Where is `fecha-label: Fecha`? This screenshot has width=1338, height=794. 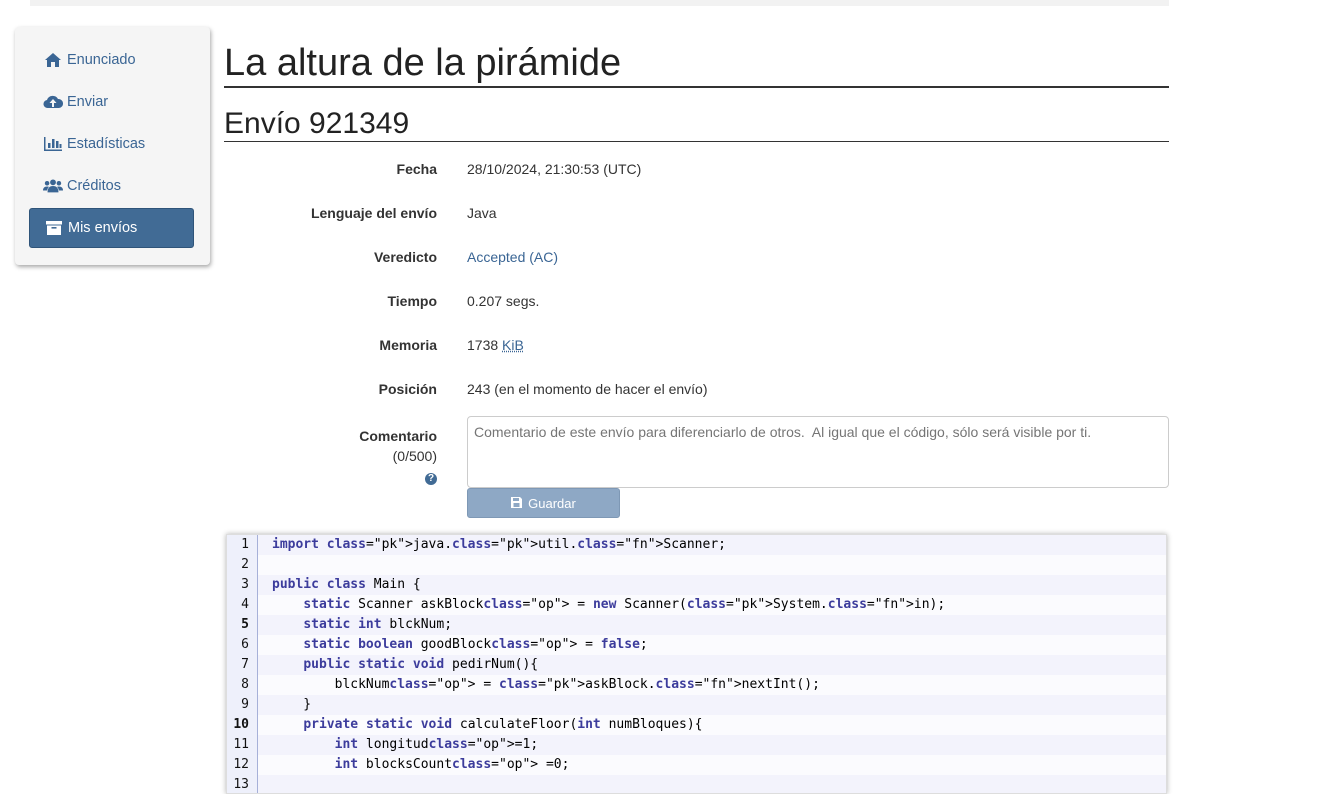 fecha-label: Fecha is located at coordinates (417, 169).